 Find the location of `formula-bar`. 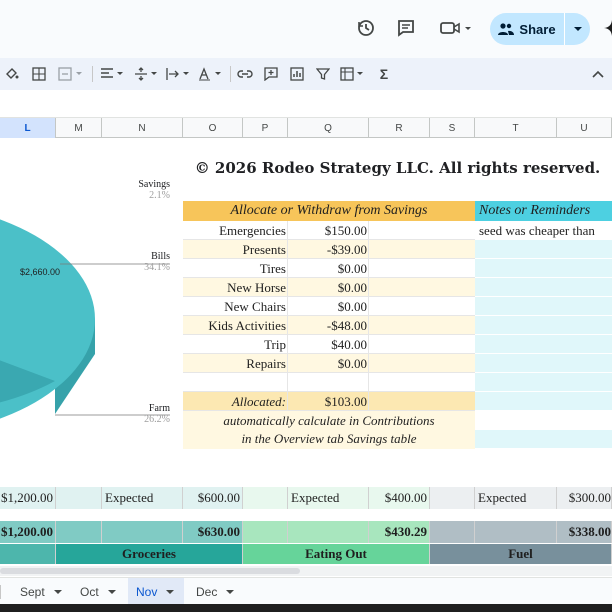

formula-bar is located at coordinates (306, 104).